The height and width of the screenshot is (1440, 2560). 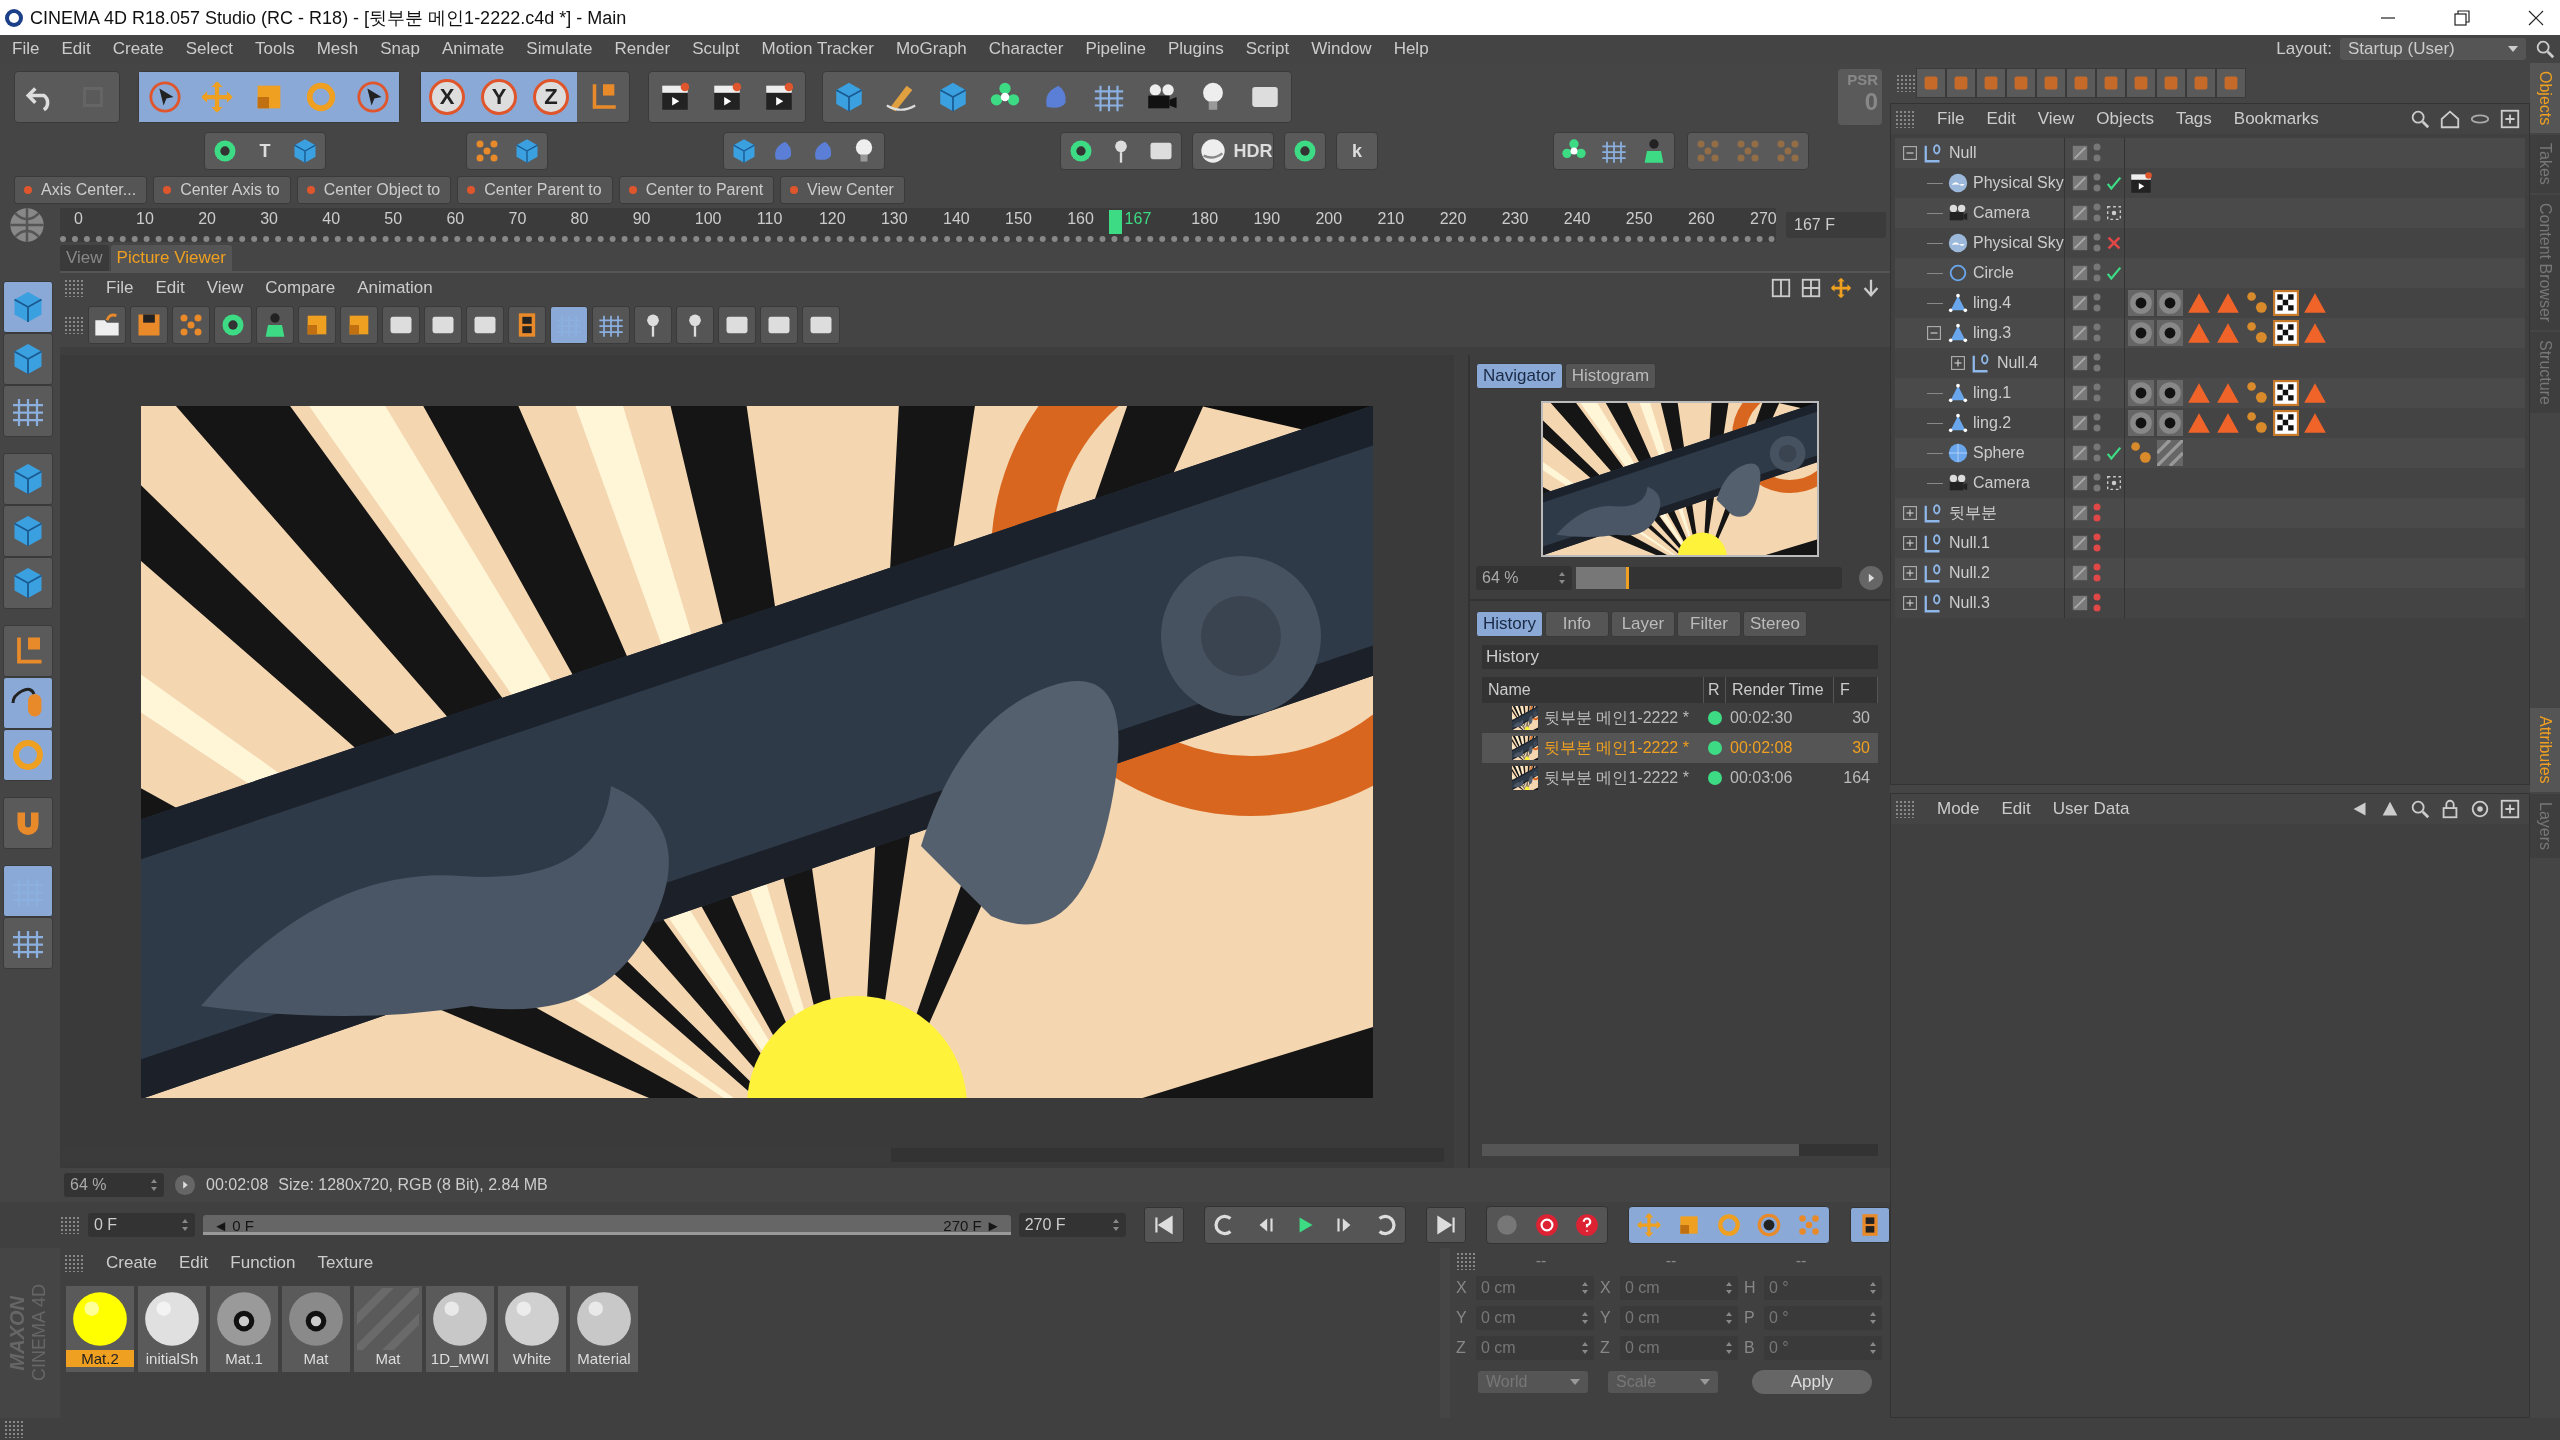 What do you see at coordinates (265, 151) in the screenshot?
I see `tool-button: T` at bounding box center [265, 151].